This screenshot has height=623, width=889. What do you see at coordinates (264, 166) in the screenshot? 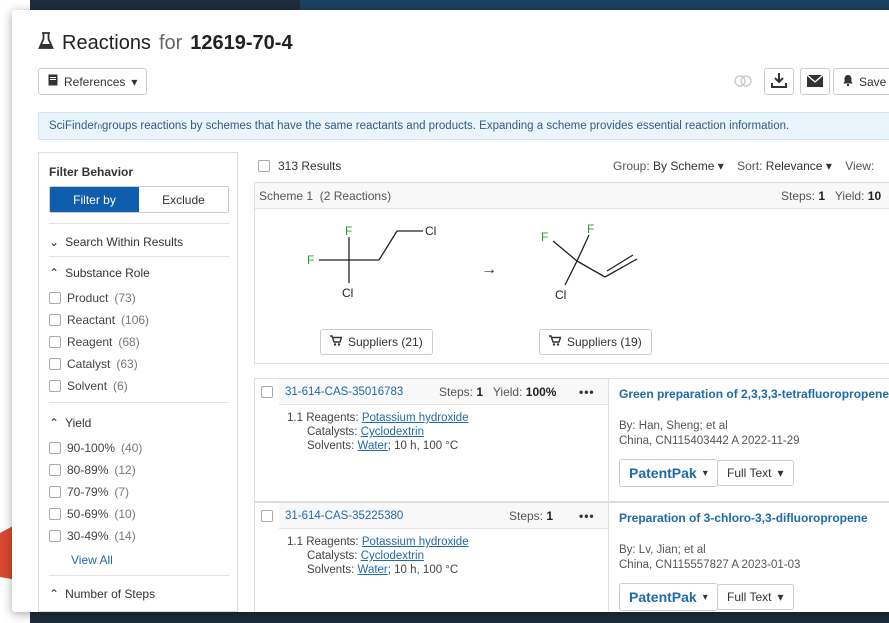
I see `select-all-checkbox` at bounding box center [264, 166].